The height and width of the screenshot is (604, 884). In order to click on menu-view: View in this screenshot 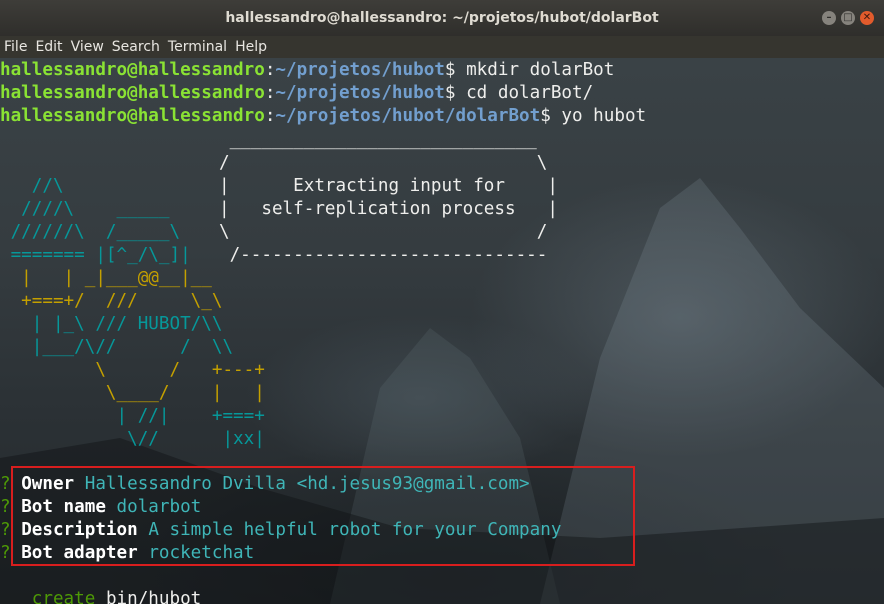, I will do `click(87, 47)`.